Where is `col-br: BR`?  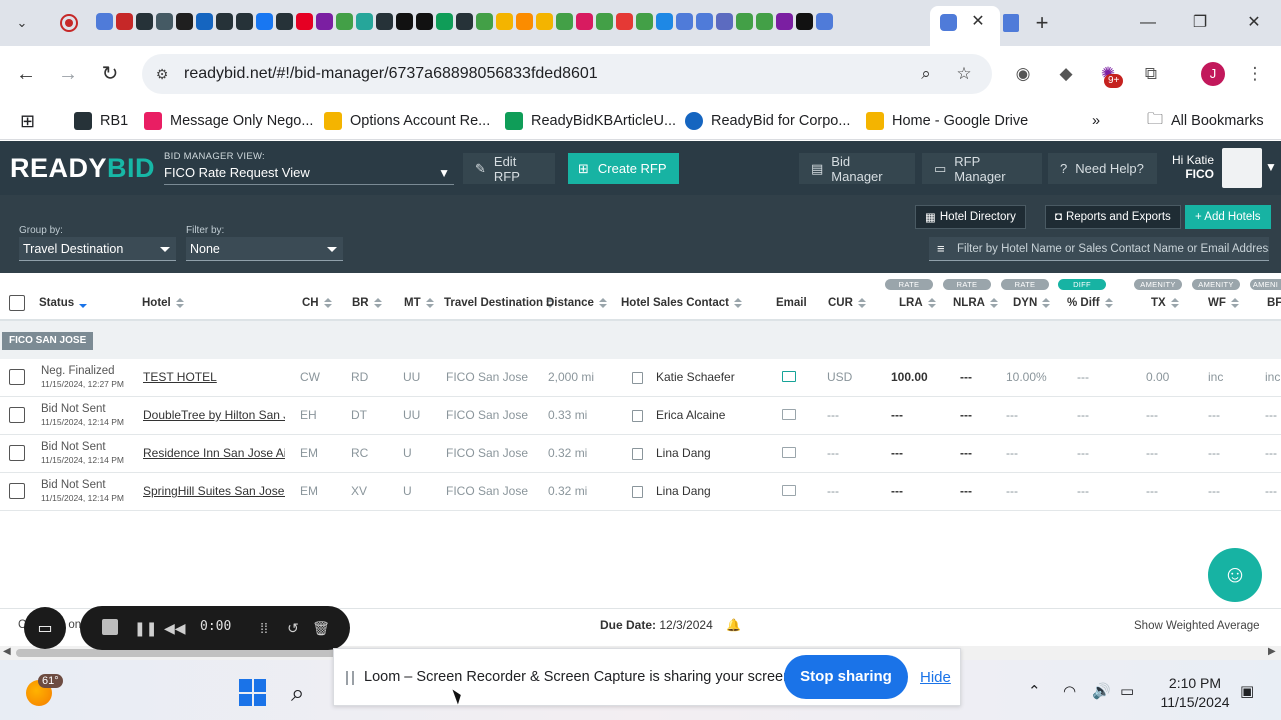
col-br: BR is located at coordinates (367, 303).